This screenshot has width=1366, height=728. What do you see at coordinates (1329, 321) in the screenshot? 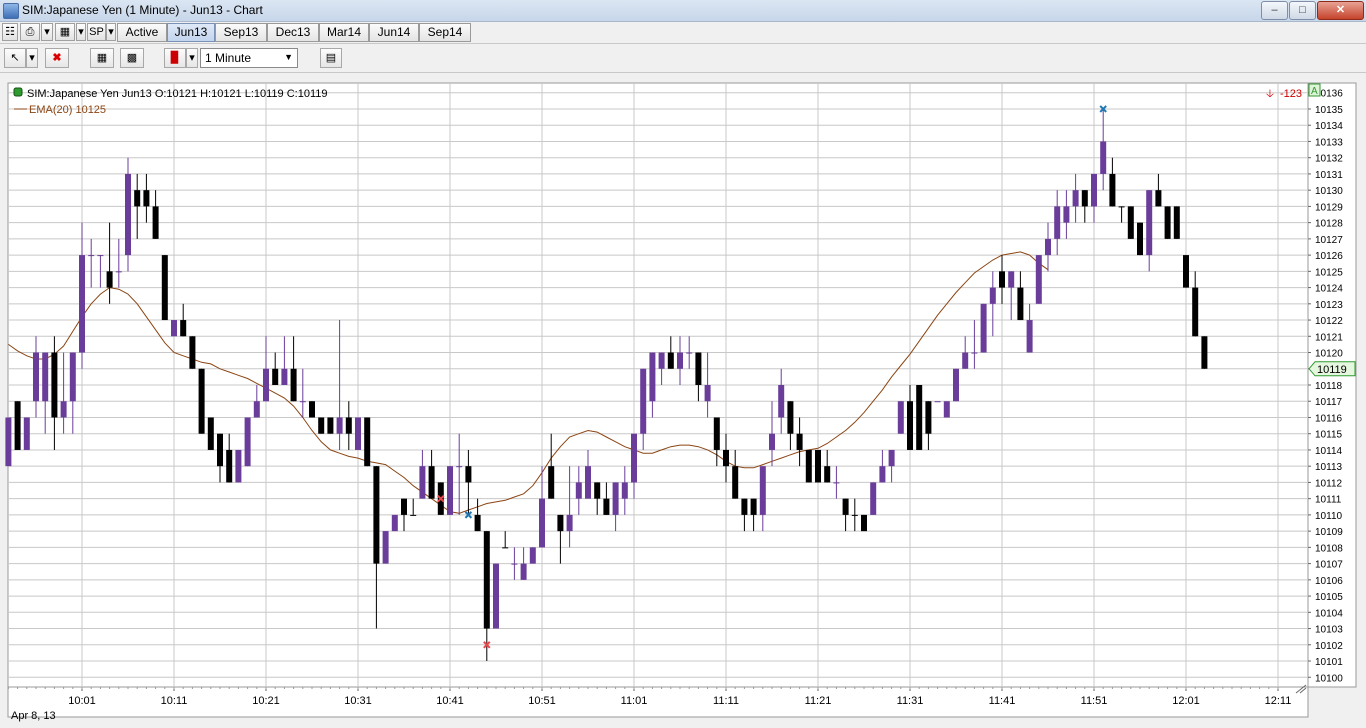
I see `y-tick-label: 10122` at bounding box center [1329, 321].